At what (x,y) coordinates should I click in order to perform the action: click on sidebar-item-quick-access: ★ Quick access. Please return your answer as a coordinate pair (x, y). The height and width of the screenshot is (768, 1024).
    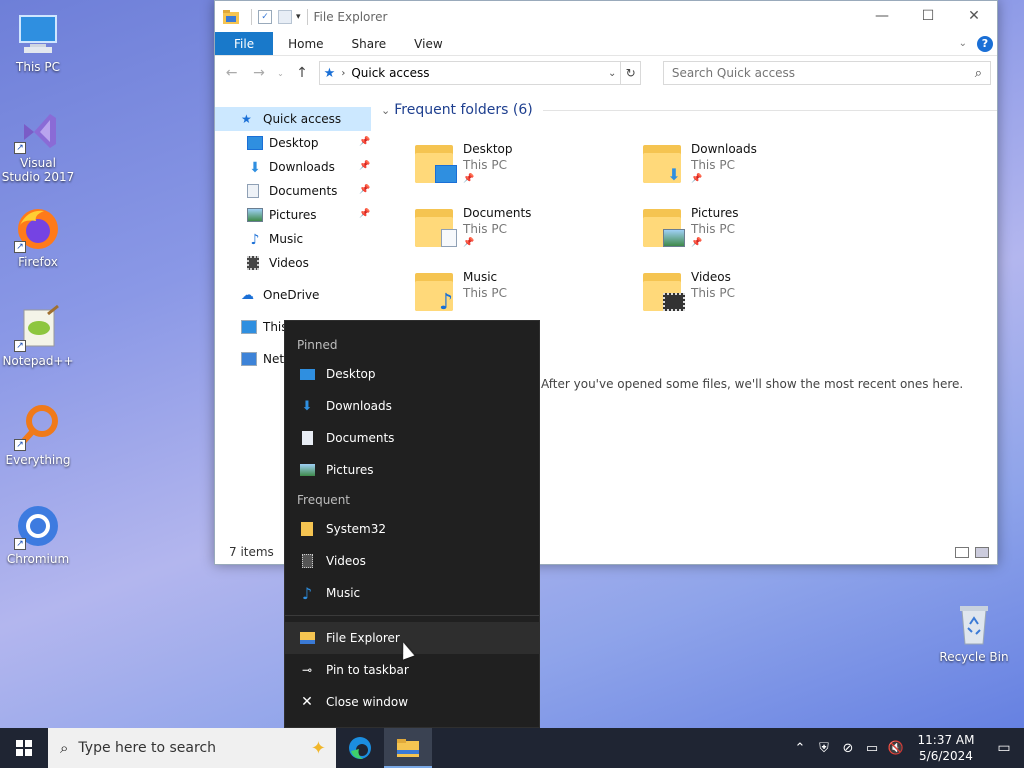
    Looking at the image, I should click on (293, 119).